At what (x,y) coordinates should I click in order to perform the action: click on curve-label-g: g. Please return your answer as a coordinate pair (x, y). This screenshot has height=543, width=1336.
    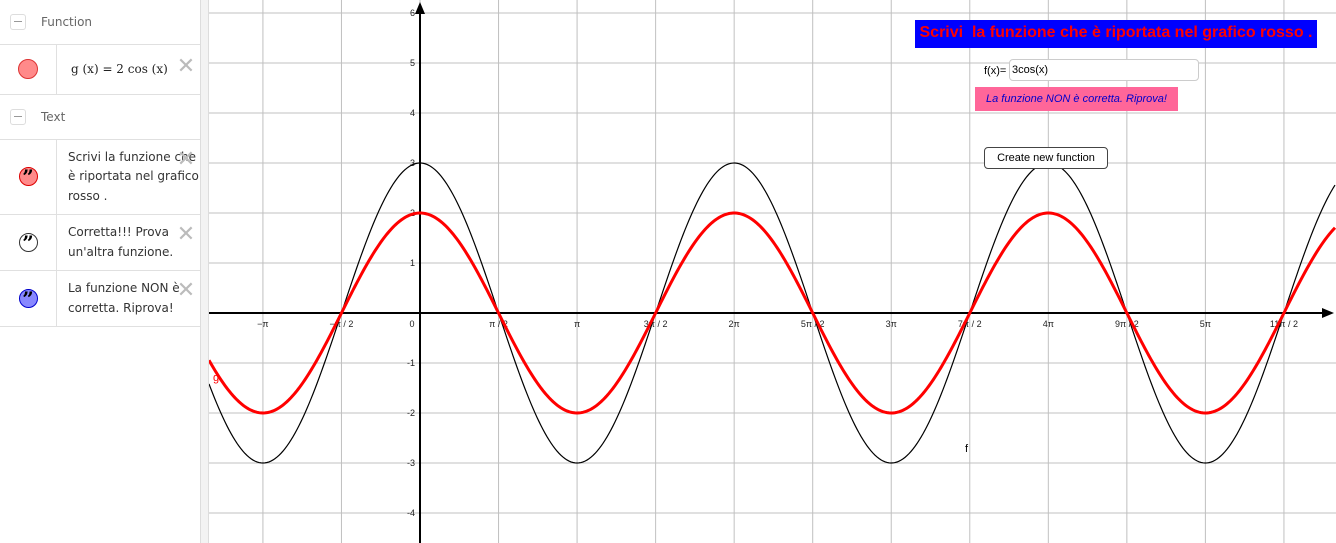
    Looking at the image, I should click on (216, 378).